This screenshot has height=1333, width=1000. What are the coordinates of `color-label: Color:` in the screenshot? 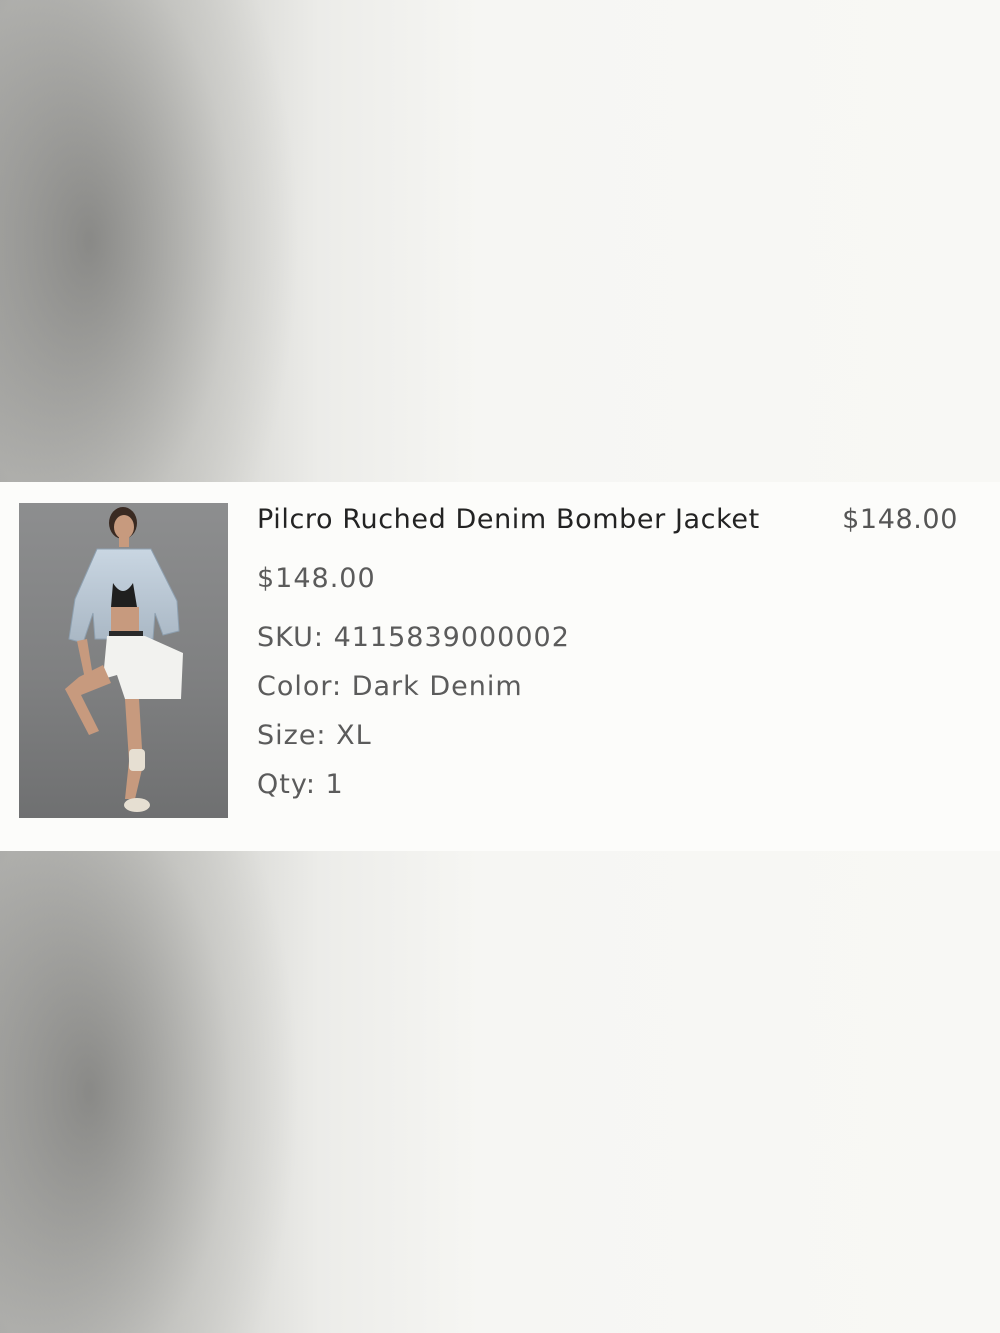 It's located at (300, 686).